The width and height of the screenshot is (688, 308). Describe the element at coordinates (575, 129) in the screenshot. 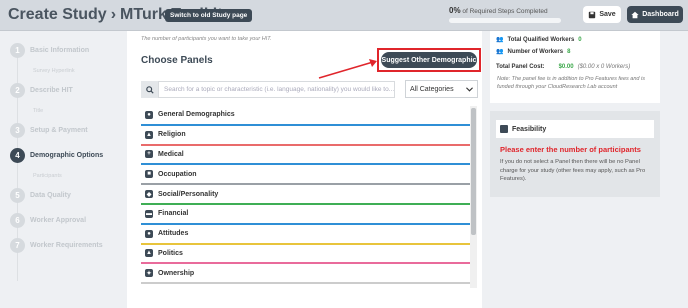

I see `feasibility-header: Feasibility` at that location.